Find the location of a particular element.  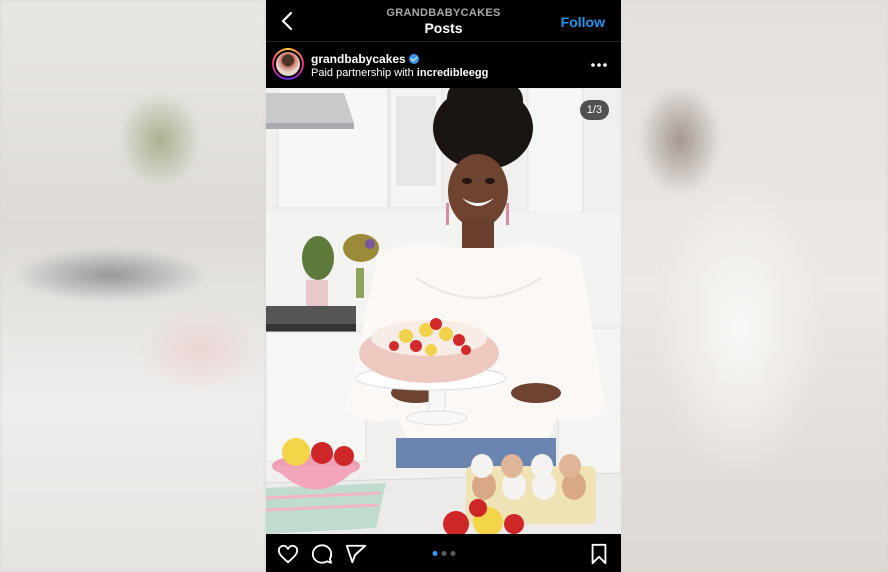

partner-link: incredibleegg is located at coordinates (453, 73).